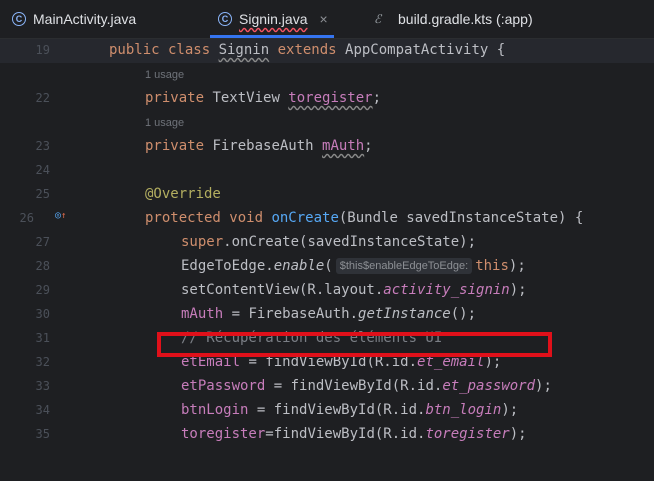 The width and height of the screenshot is (654, 481). I want to click on line-number: 35, so click(42, 434).